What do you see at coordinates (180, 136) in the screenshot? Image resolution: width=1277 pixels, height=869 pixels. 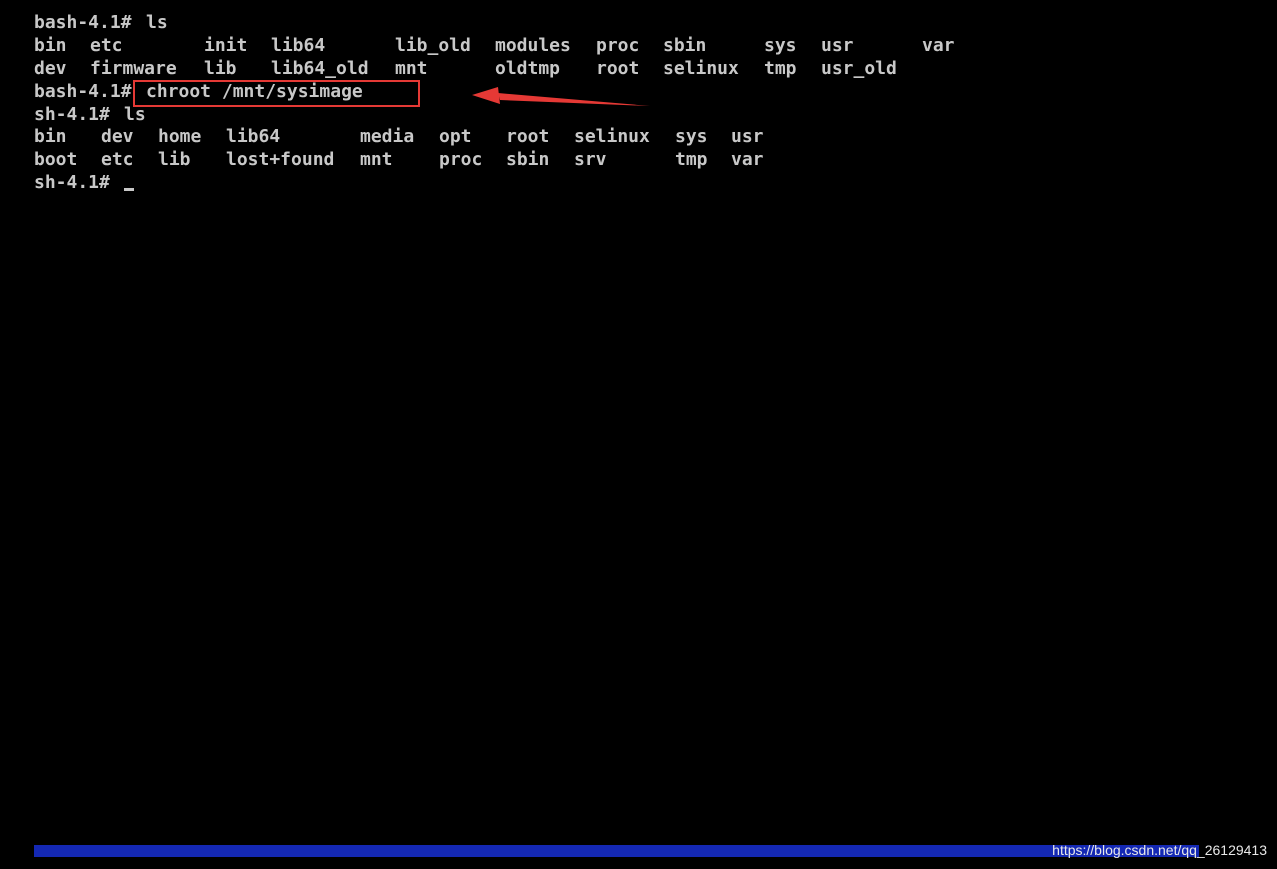 I see `dir-entry: home` at bounding box center [180, 136].